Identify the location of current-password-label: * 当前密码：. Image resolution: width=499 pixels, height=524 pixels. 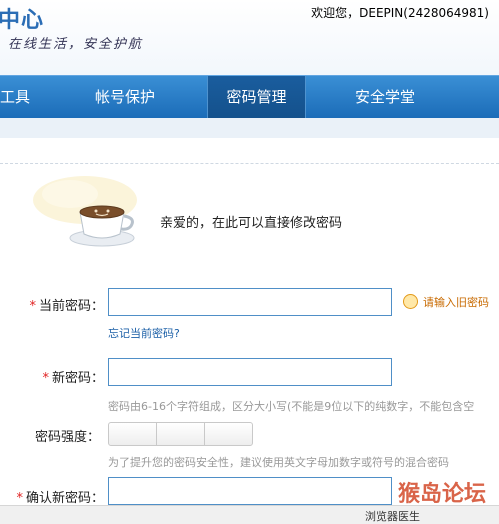
(52, 304).